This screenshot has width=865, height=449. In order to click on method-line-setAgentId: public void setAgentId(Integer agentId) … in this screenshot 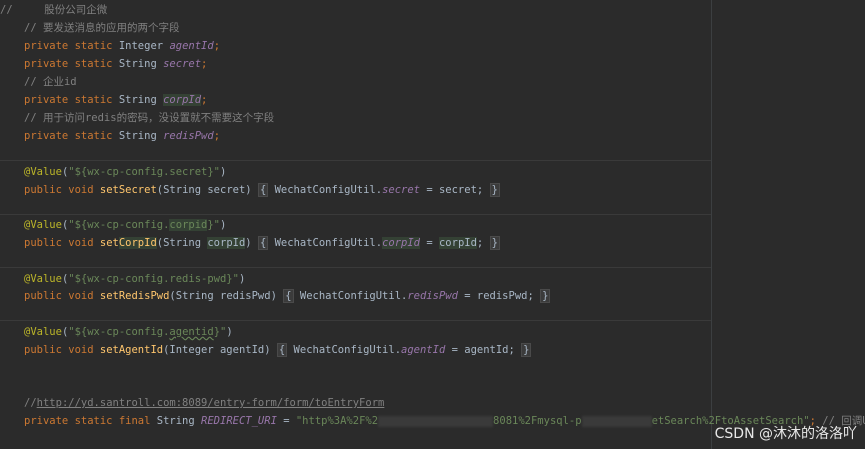, I will do `click(278, 350)`.